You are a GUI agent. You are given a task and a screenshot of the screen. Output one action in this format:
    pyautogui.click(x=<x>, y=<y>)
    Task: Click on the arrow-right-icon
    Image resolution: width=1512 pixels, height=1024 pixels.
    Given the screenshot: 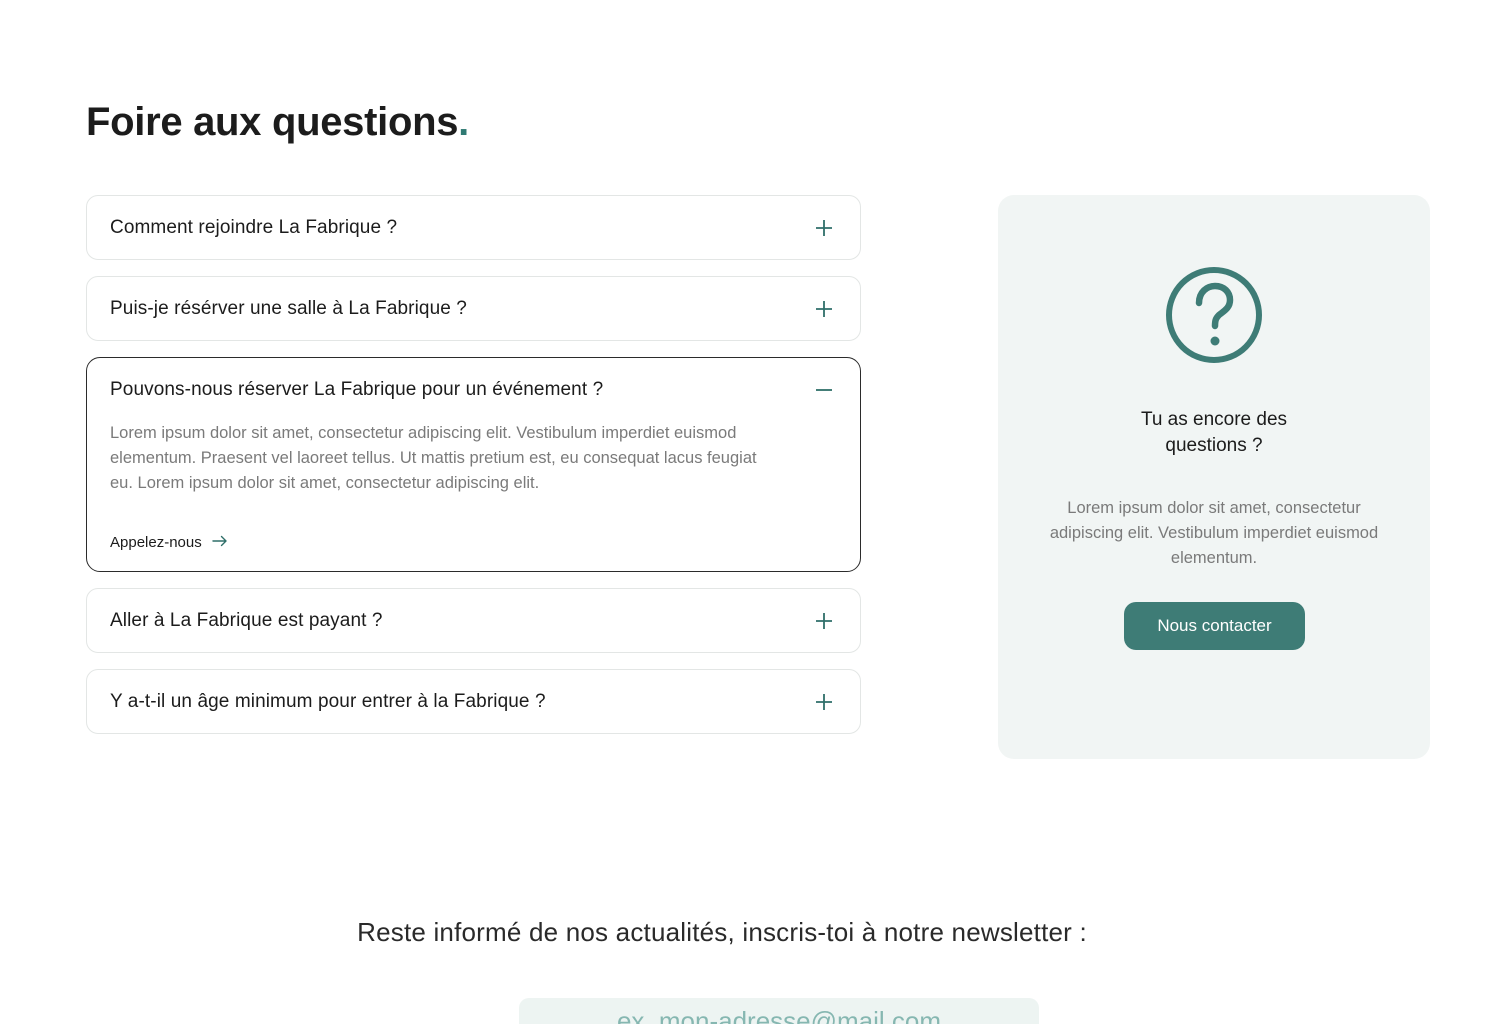 What is the action you would take?
    pyautogui.click(x=220, y=542)
    